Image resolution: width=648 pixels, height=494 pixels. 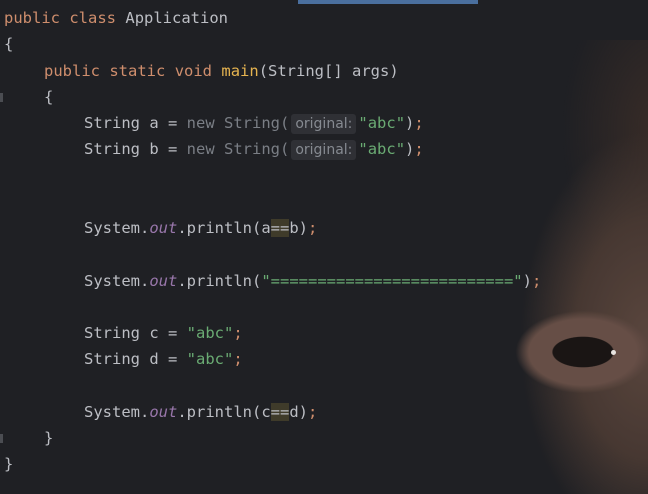 I want to click on params: (String[] args), so click(x=328, y=71).